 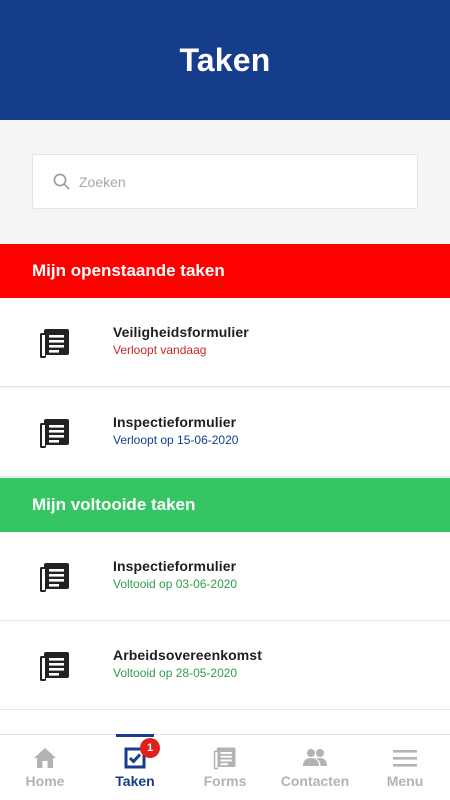 What do you see at coordinates (114, 504) in the screenshot?
I see `section-title: Mijn voltooide taken` at bounding box center [114, 504].